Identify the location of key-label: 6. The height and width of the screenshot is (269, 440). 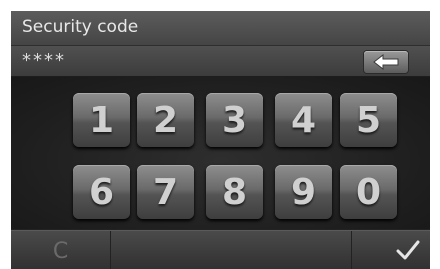
(101, 192).